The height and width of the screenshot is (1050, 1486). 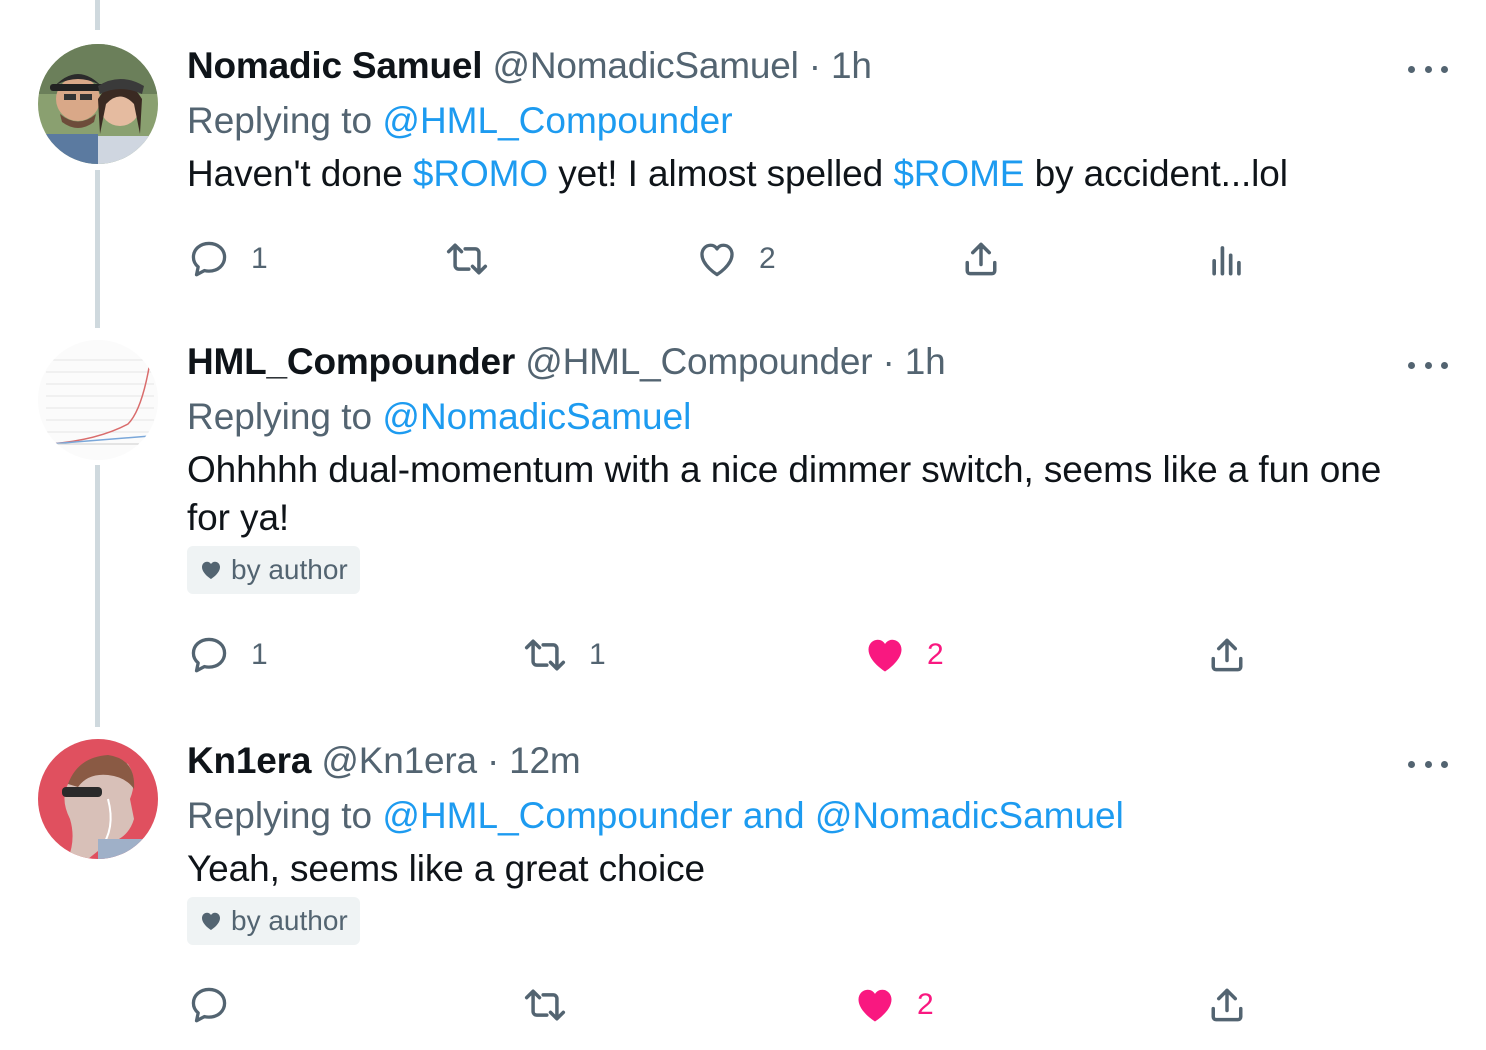 I want to click on user-handle: @Kn1era, so click(x=399, y=760).